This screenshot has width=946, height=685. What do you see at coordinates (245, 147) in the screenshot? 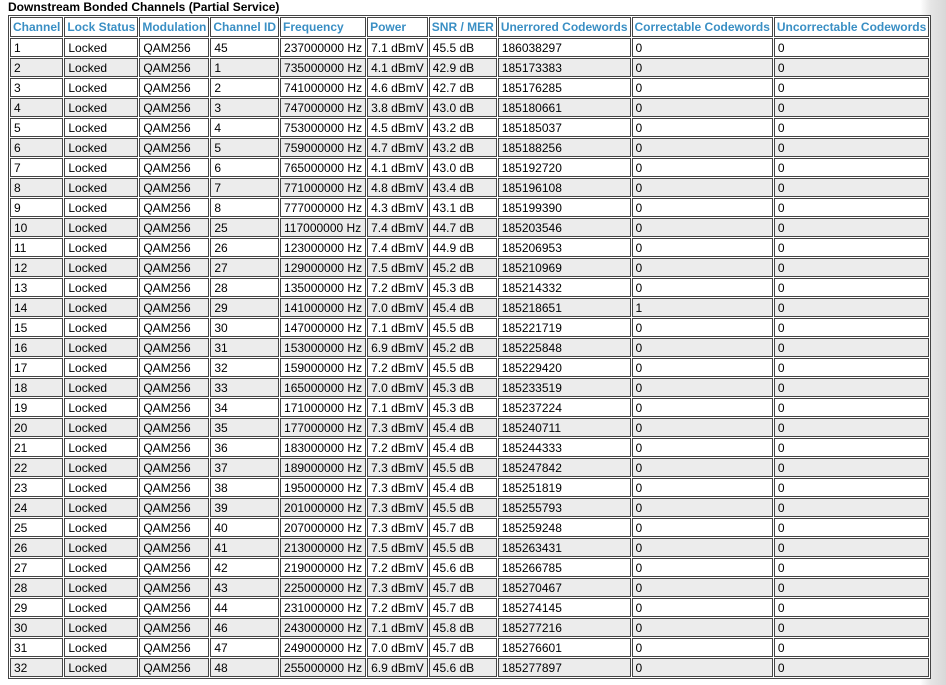
I see `cell-channel-id: 5` at bounding box center [245, 147].